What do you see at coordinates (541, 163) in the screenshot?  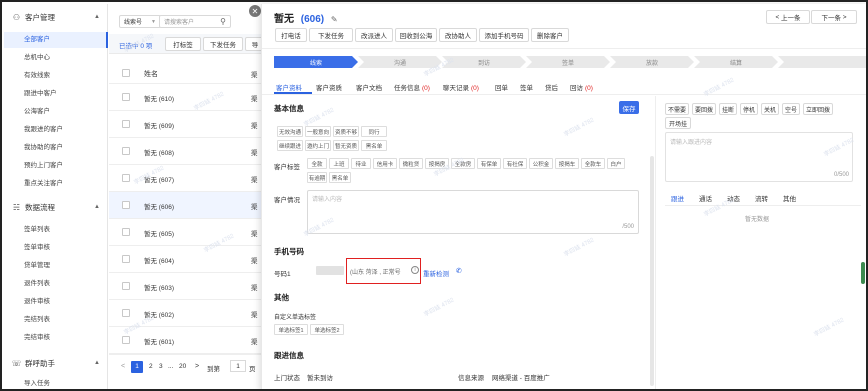 I see `customer-tag-10: 公积金` at bounding box center [541, 163].